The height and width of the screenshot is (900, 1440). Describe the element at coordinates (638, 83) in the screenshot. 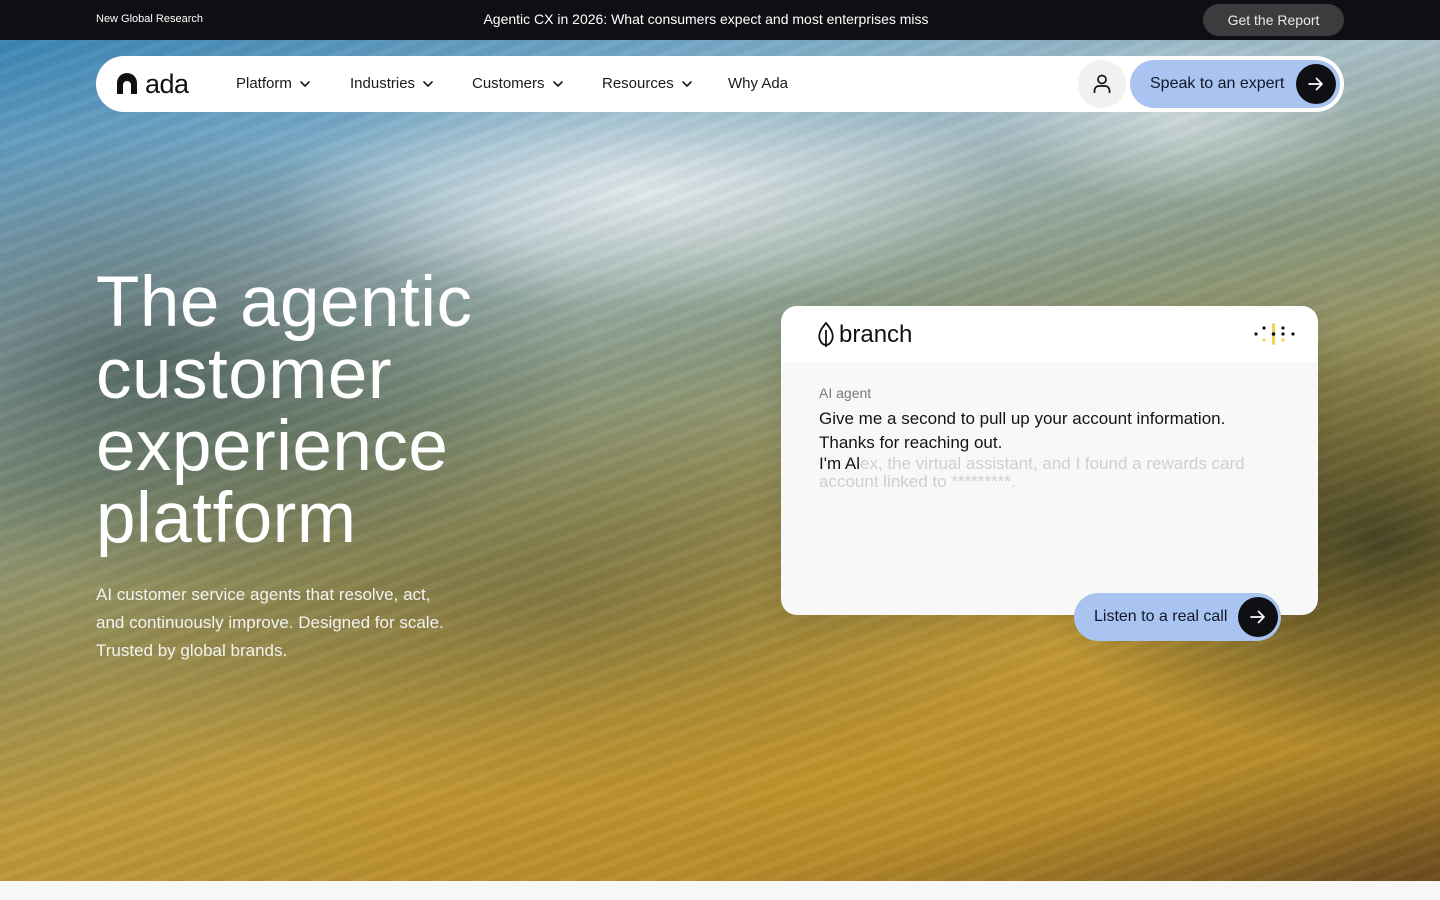

I see `nav-resources-label: Resources` at that location.